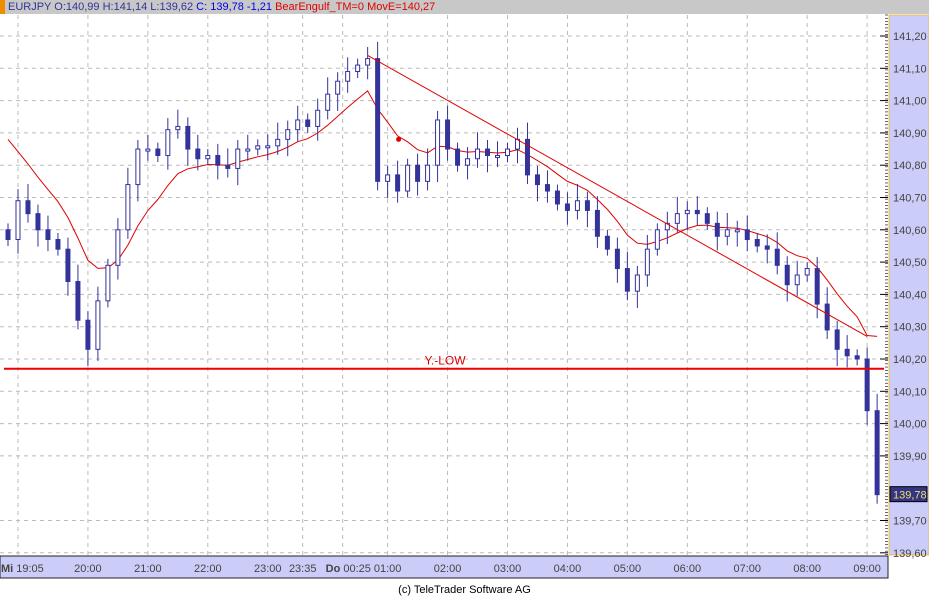  I want to click on x-tick-label: 08:00, so click(807, 569).